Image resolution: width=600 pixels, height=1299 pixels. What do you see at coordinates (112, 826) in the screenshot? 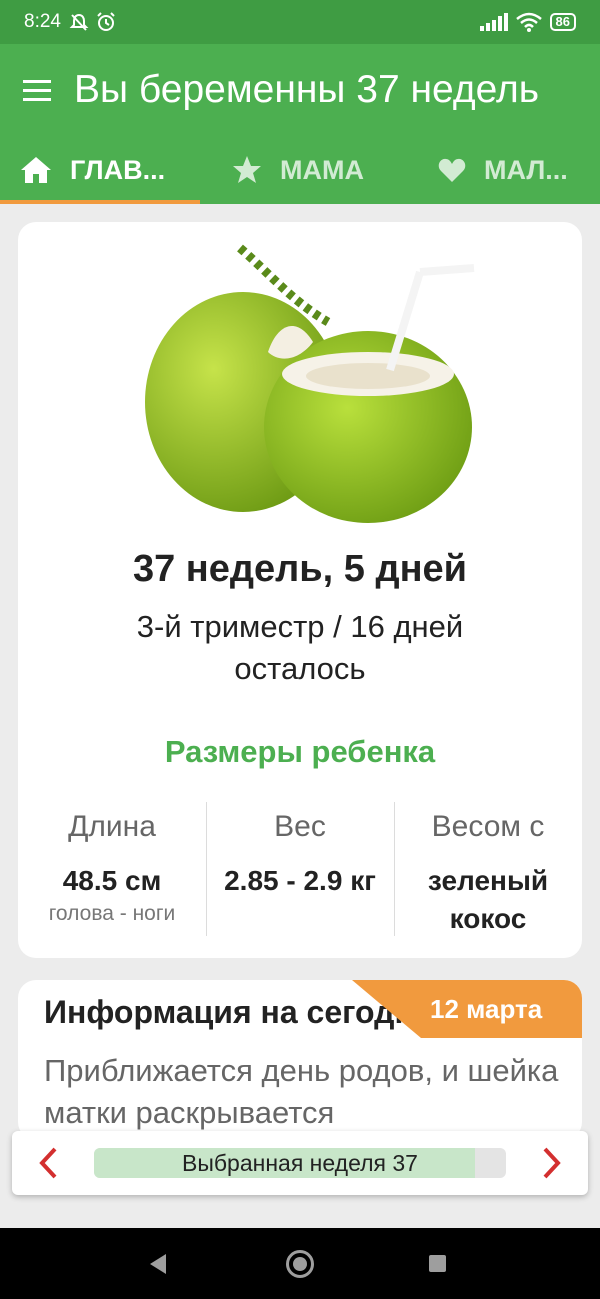
I see `length-header: Длина` at bounding box center [112, 826].